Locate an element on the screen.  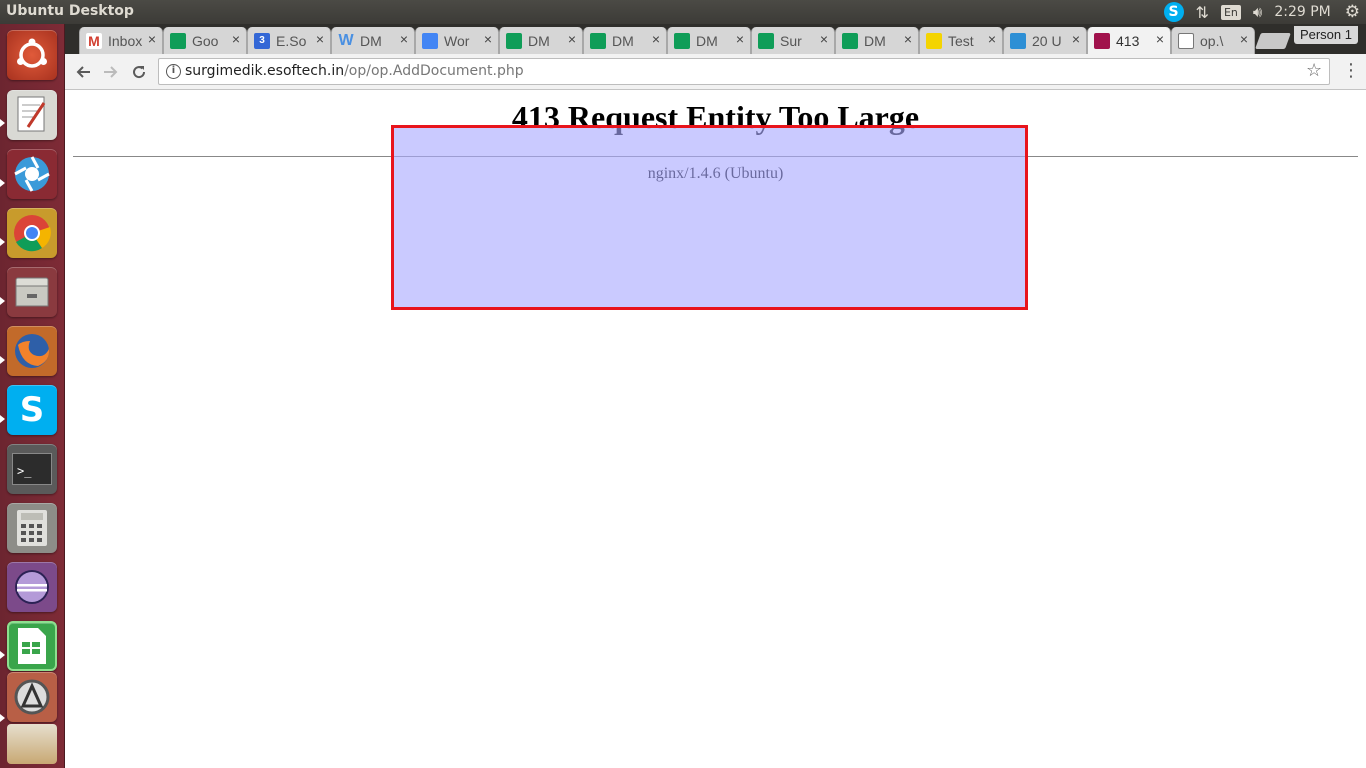
top-panel: Ubuntu Desktop S ⇅ En 🔊︎ 2:29 PM ⚙ is located at coordinates (683, 12).